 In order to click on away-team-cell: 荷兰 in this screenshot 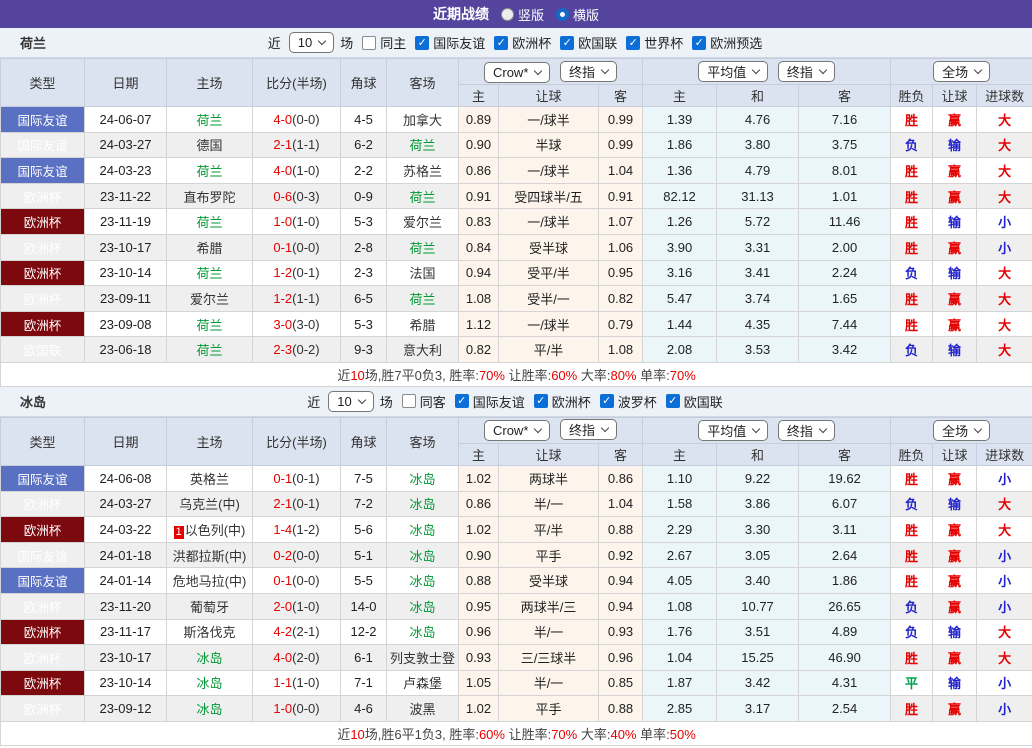, I will do `click(422, 247)`.